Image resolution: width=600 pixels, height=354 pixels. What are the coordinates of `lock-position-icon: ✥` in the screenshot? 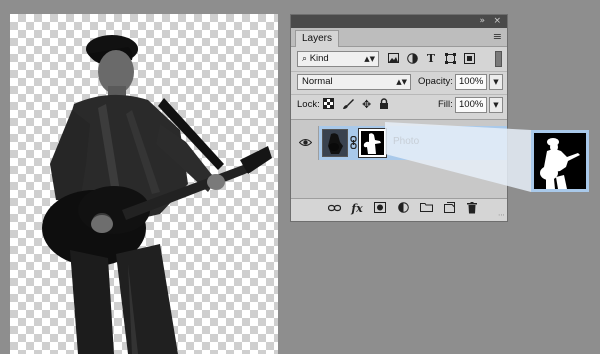 It's located at (366, 106).